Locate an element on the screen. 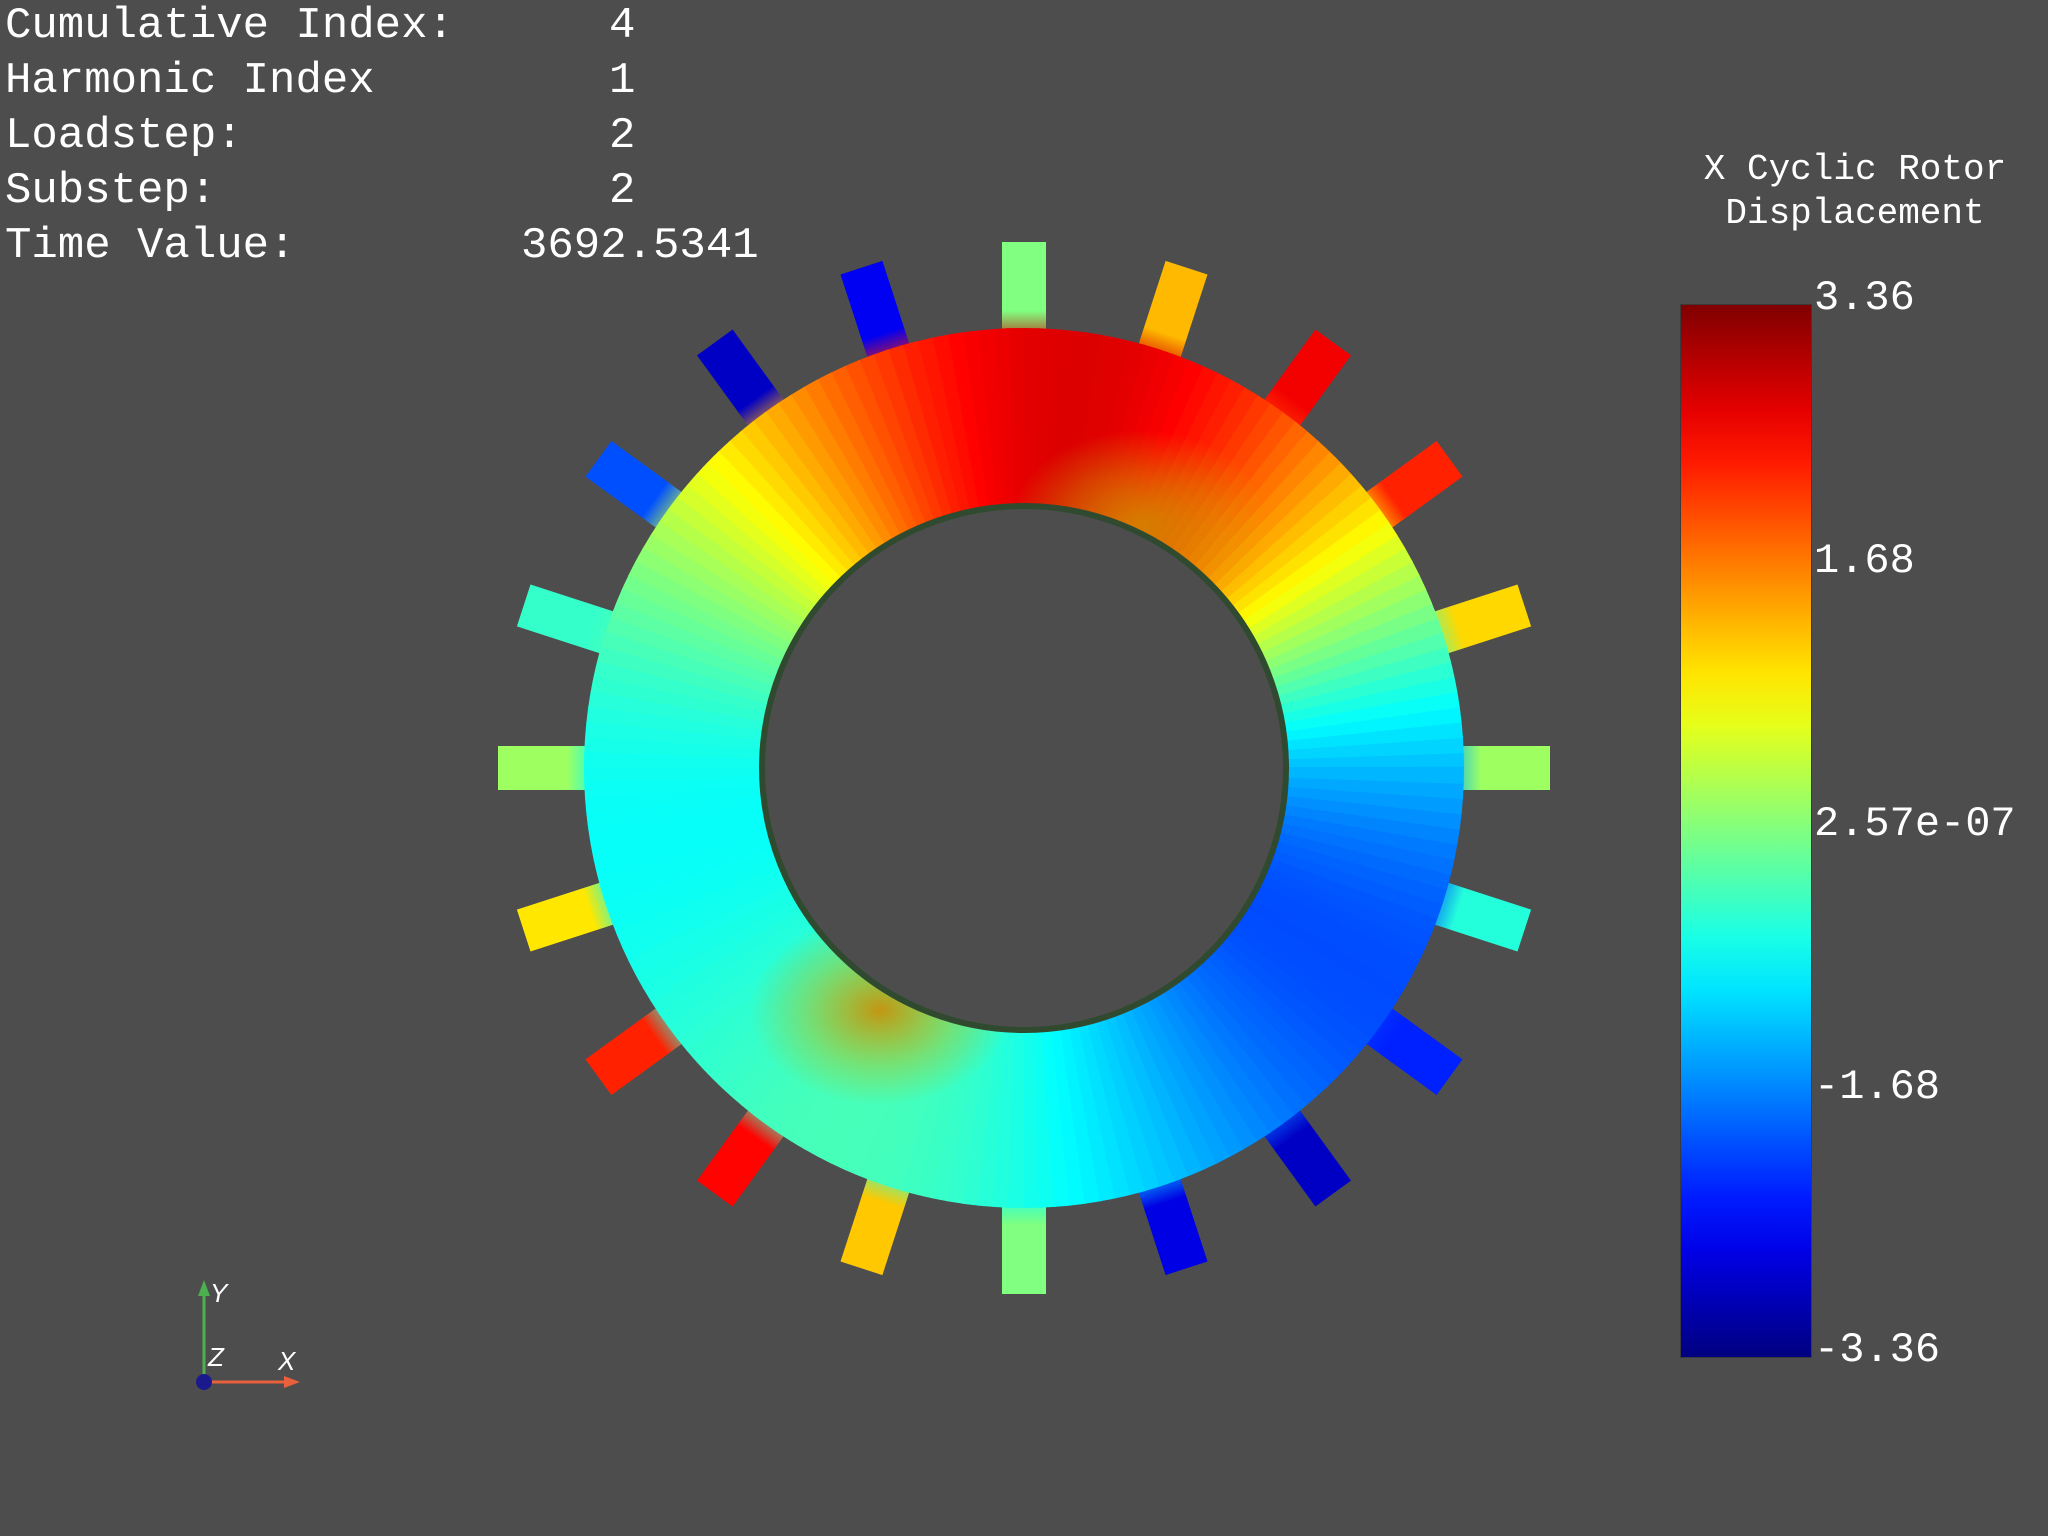 Image resolution: width=2048 pixels, height=1536 pixels. scalar-bar-tick-max: 3.36 is located at coordinates (1864, 298).